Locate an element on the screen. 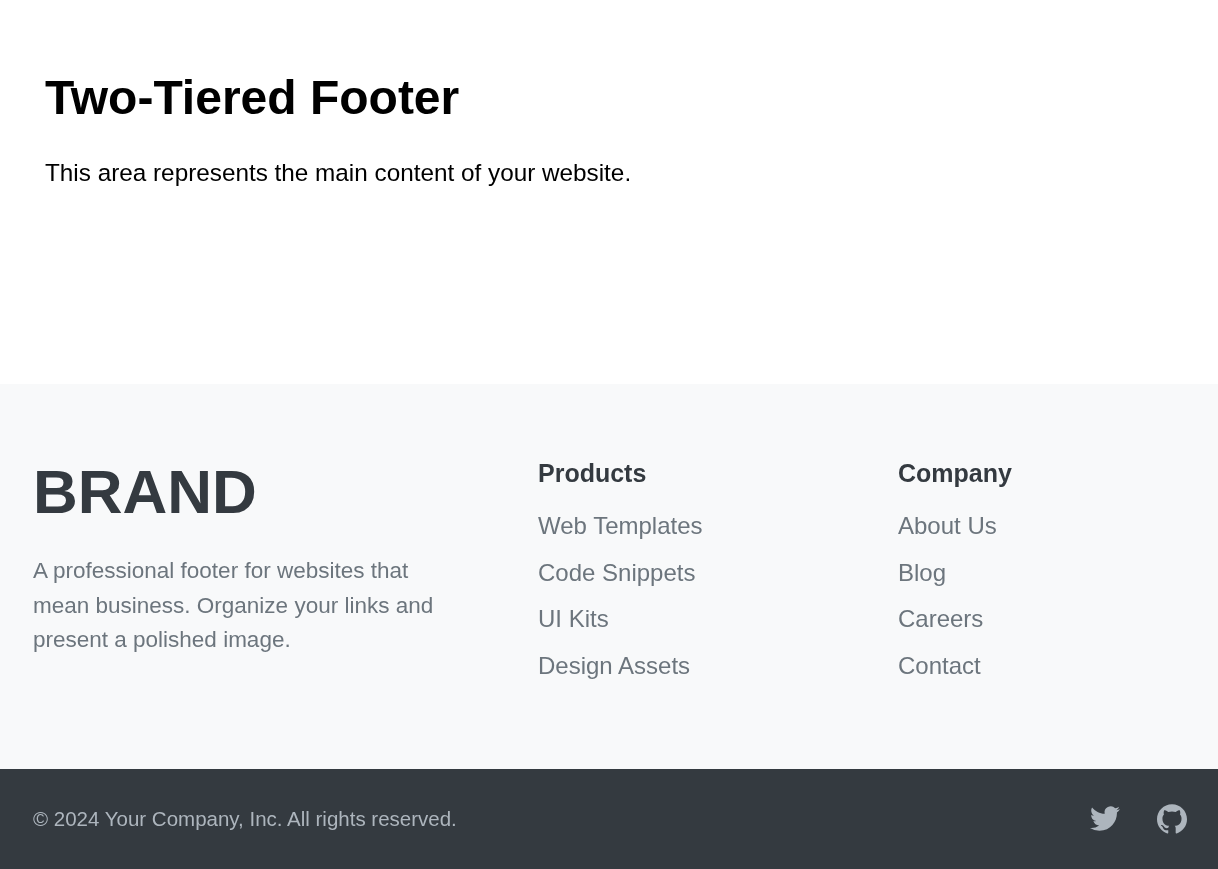  copyright-text: © 2024 Your Company, Inc. All rights reserved. is located at coordinates (245, 819).